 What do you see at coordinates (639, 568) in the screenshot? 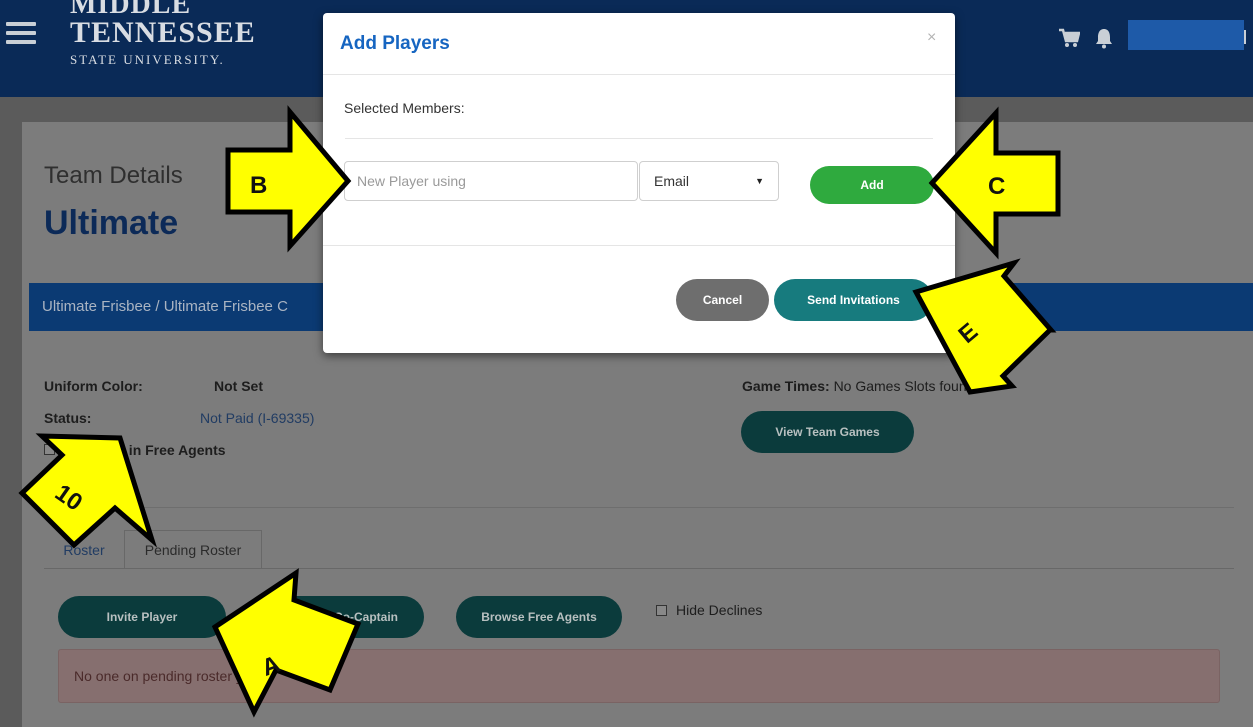
I see `tabs-baseline` at bounding box center [639, 568].